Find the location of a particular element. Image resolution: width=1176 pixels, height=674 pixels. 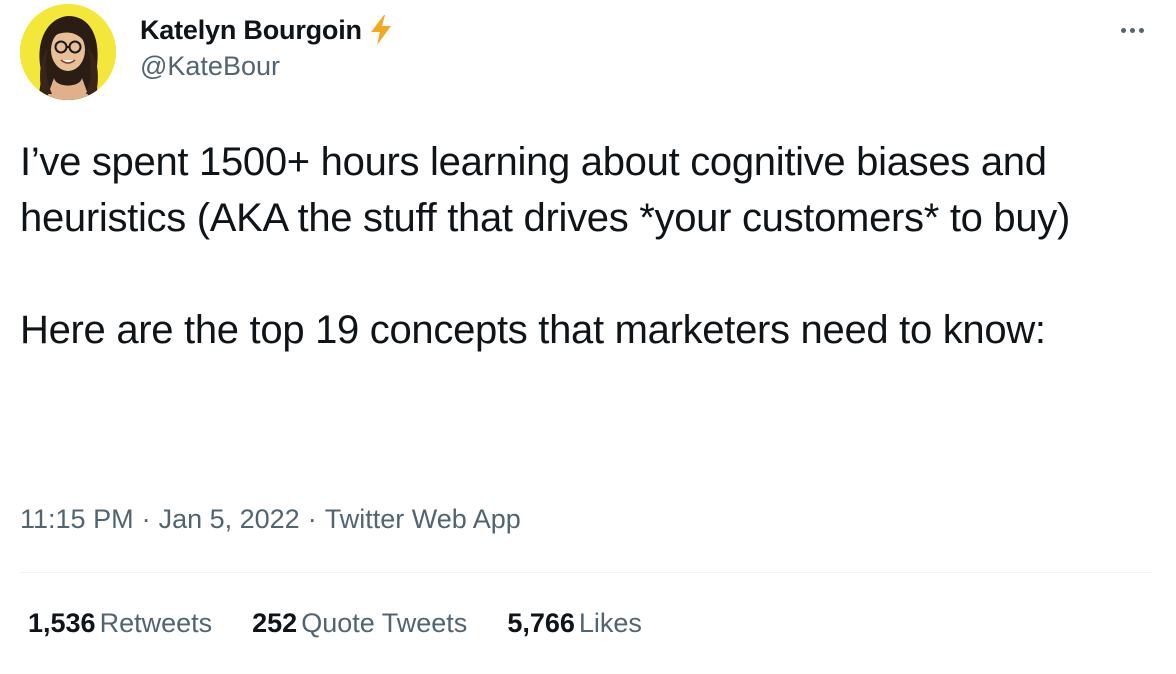

likes-stat: 5,766 Likes is located at coordinates (574, 623).